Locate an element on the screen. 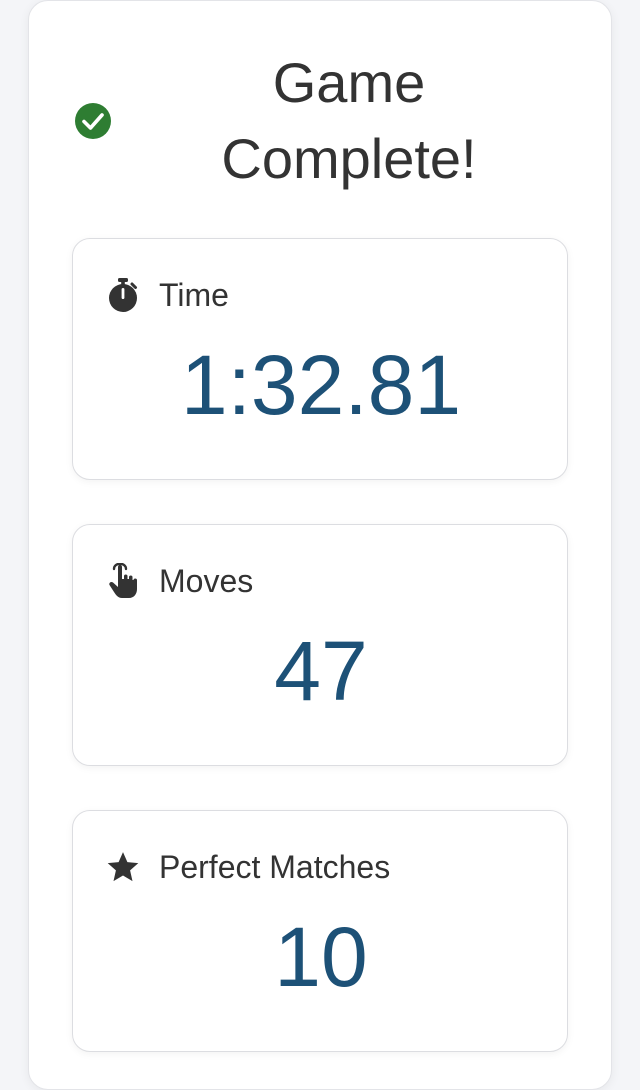  stat-label: Perfect Matches is located at coordinates (275, 866).